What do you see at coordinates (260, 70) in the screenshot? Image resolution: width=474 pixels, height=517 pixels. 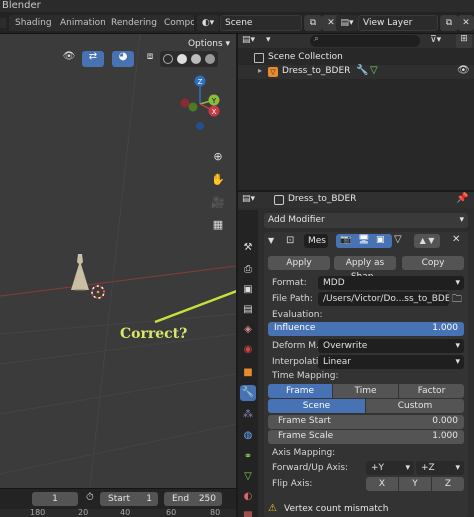 I see `expand-arrow-icon: ▸` at bounding box center [260, 70].